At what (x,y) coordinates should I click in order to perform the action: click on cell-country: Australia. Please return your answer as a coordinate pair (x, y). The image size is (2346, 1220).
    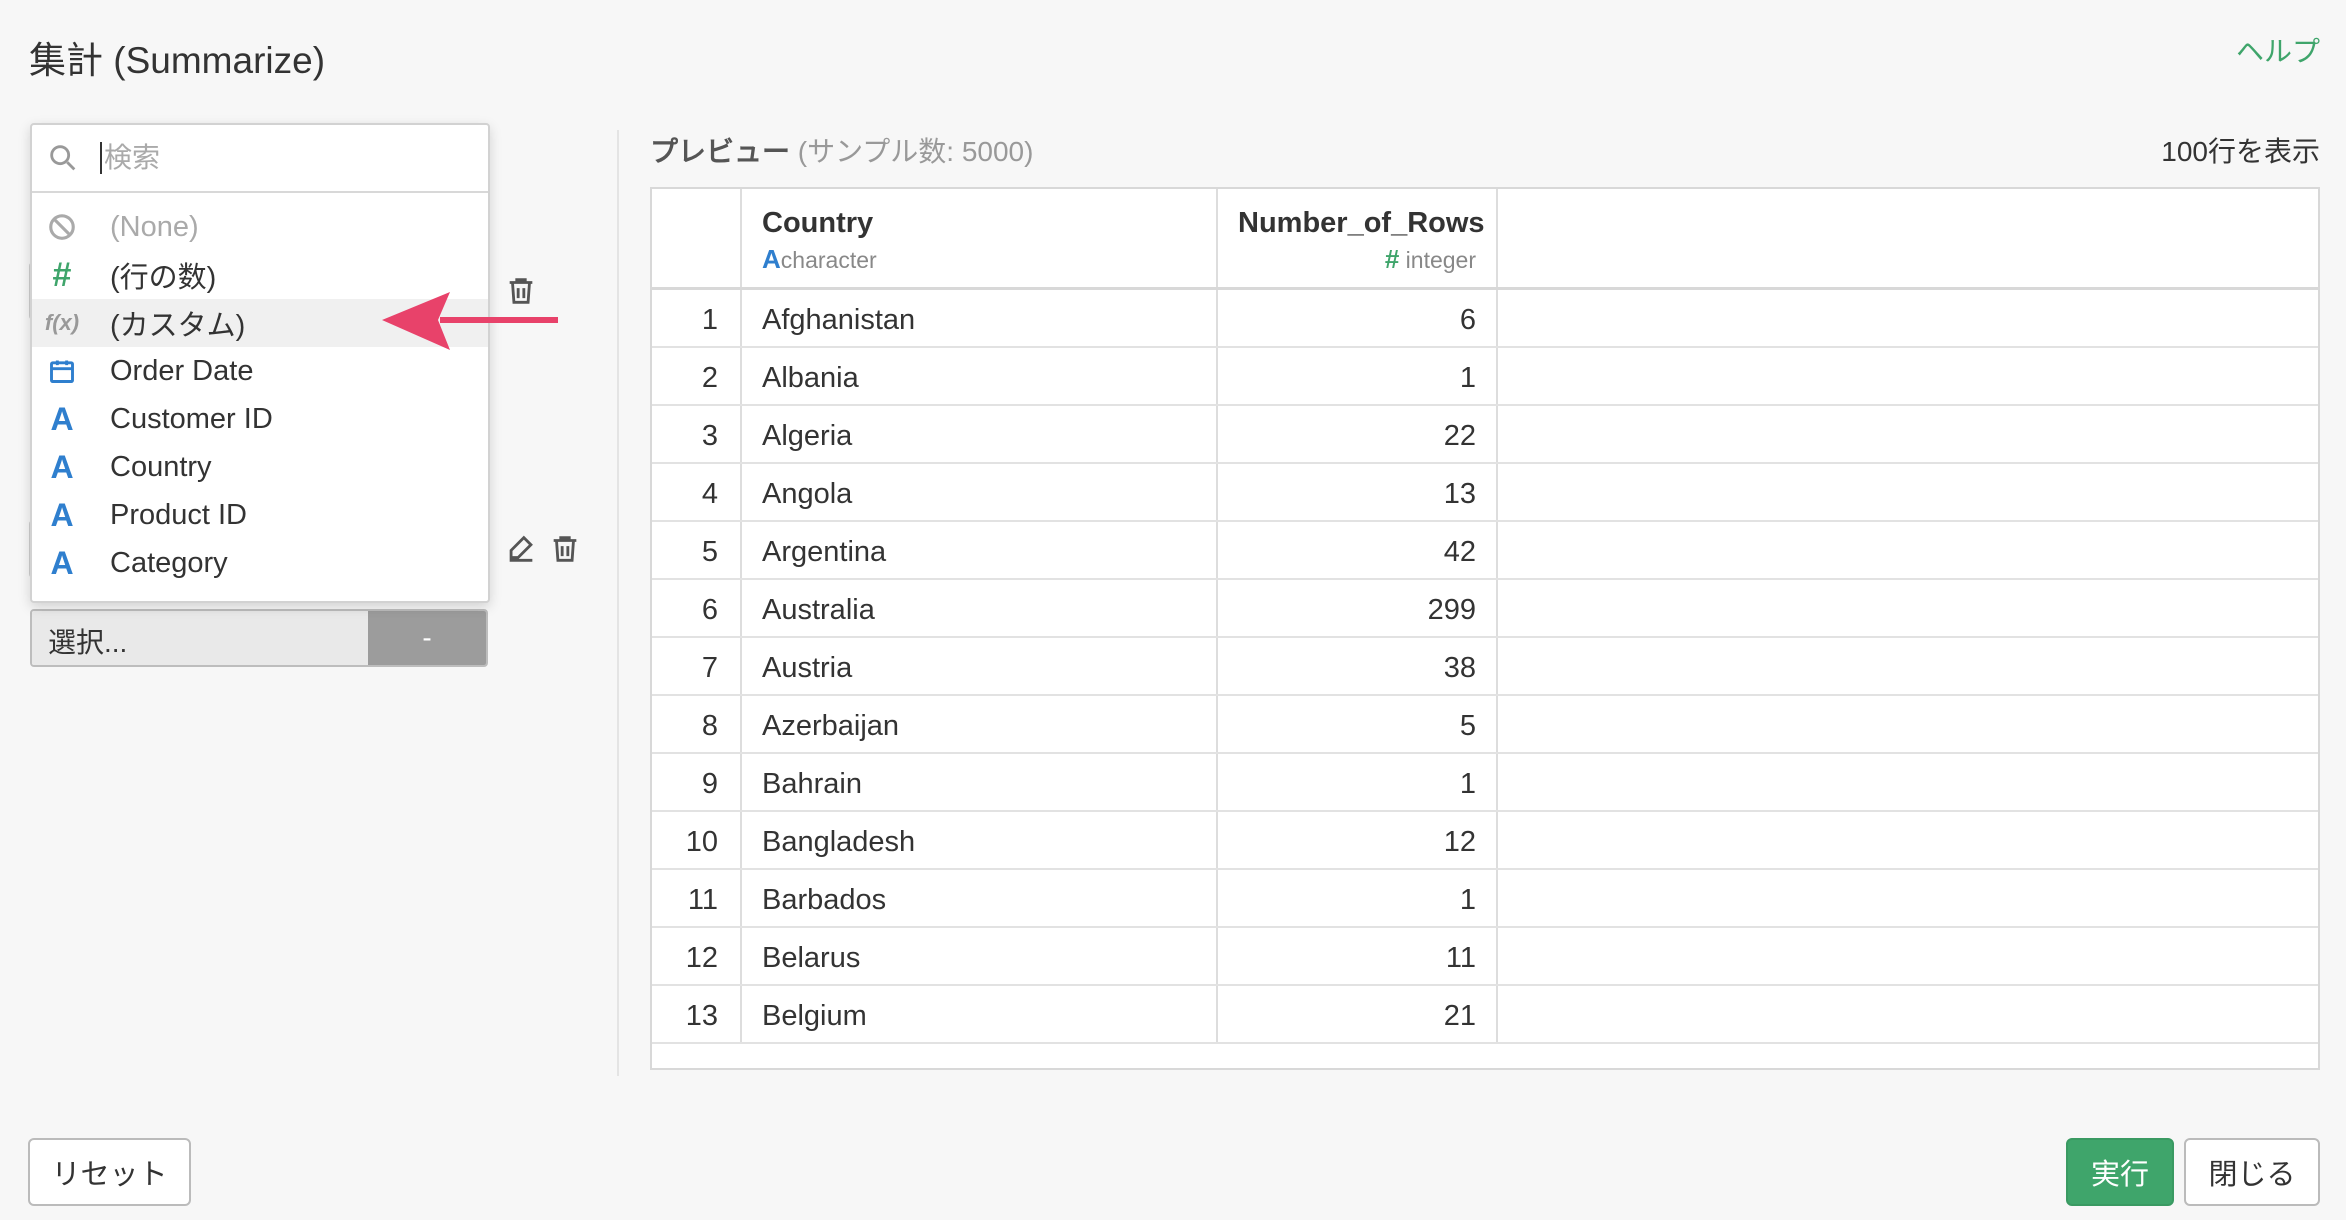
    Looking at the image, I should click on (980, 608).